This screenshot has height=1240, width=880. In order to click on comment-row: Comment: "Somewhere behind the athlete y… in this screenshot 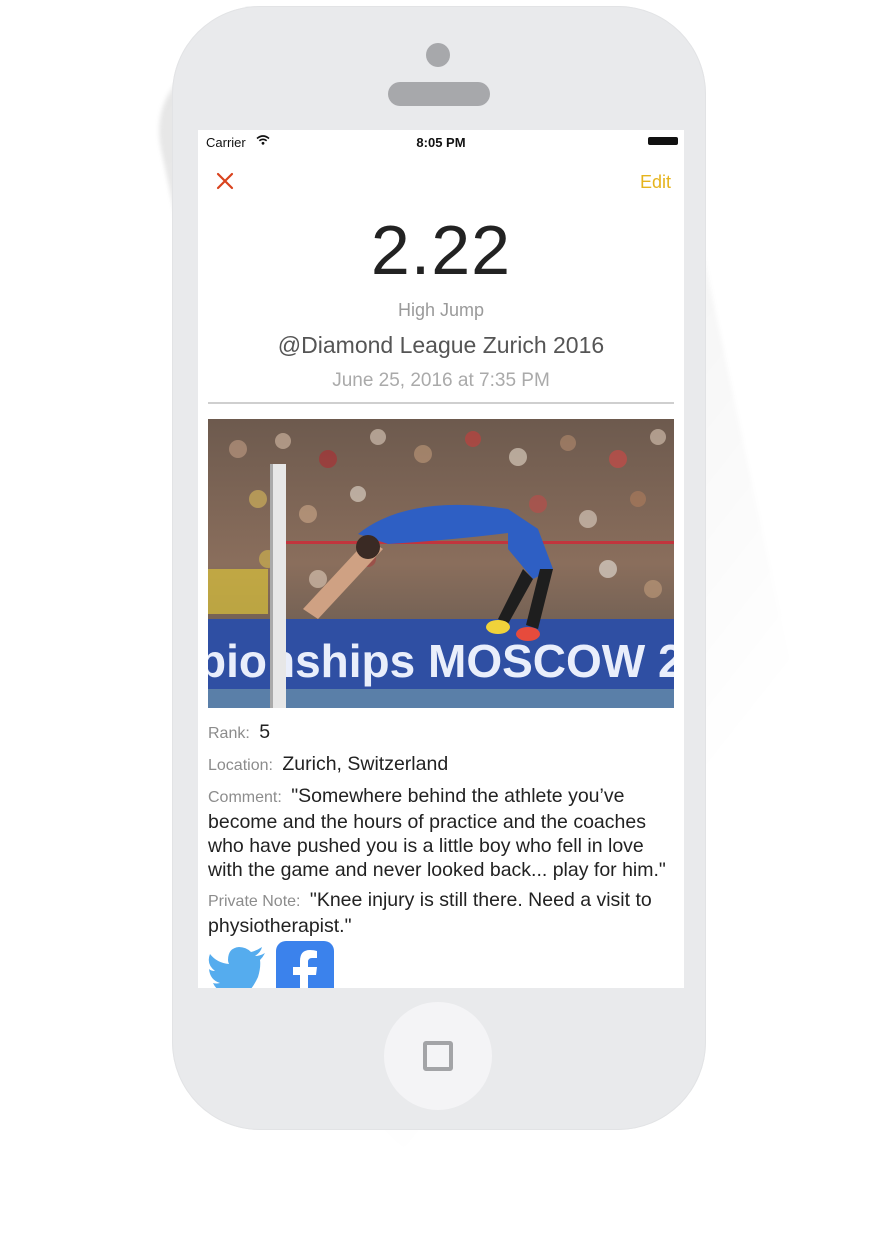, I will do `click(443, 833)`.